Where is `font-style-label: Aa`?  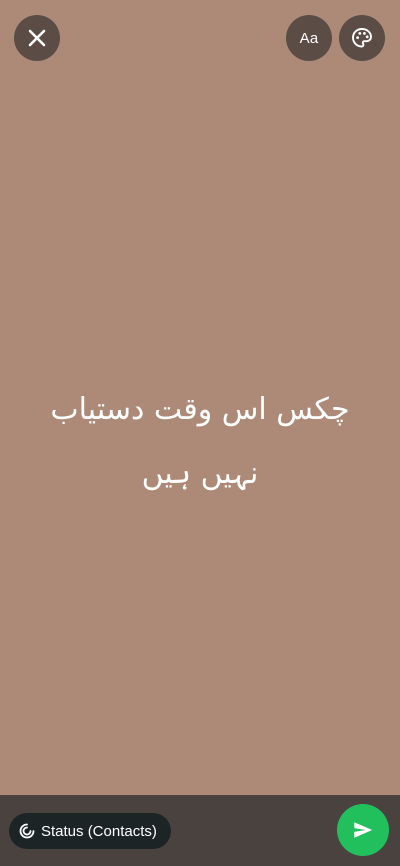 font-style-label: Aa is located at coordinates (309, 38).